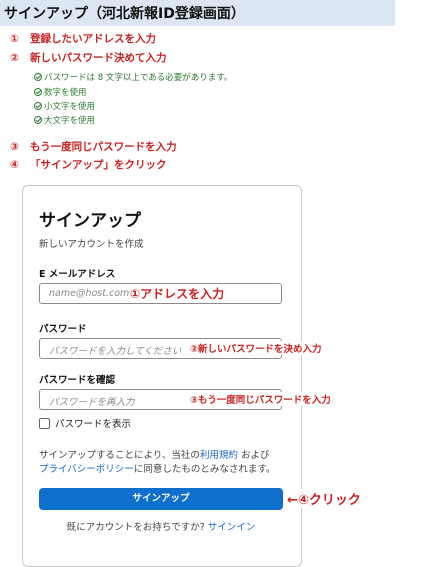 The width and height of the screenshot is (423, 567). I want to click on step-2: ② 新しいパスワード決めて入力, so click(88, 57).